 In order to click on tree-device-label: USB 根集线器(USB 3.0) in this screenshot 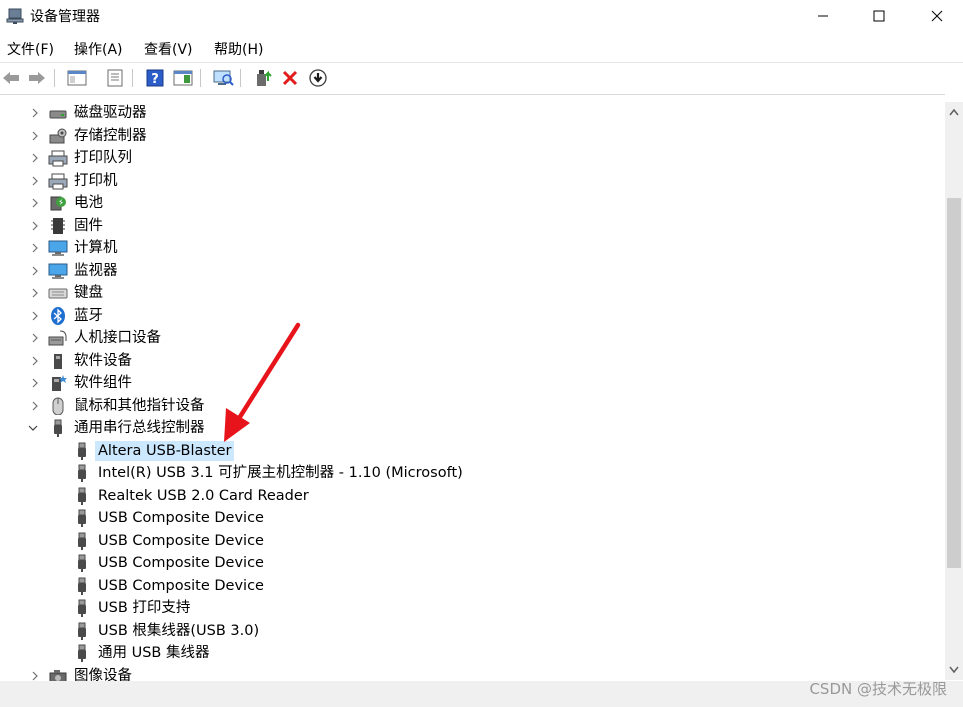, I will do `click(179, 630)`.